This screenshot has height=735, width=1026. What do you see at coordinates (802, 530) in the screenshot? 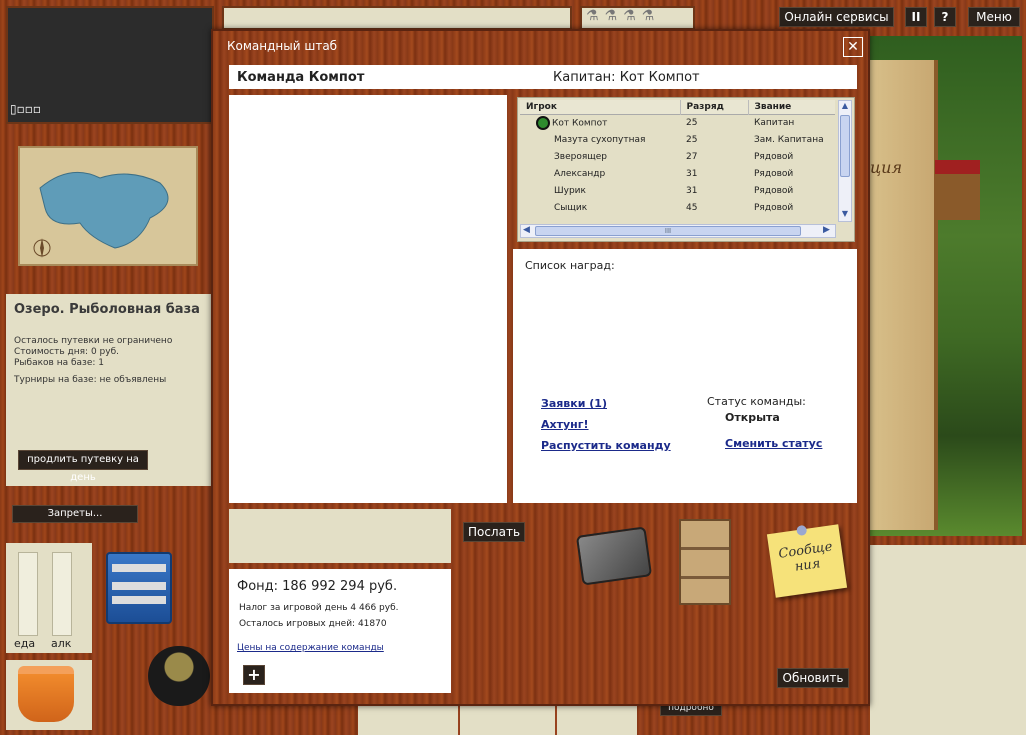
I see `note-pin-icon` at bounding box center [802, 530].